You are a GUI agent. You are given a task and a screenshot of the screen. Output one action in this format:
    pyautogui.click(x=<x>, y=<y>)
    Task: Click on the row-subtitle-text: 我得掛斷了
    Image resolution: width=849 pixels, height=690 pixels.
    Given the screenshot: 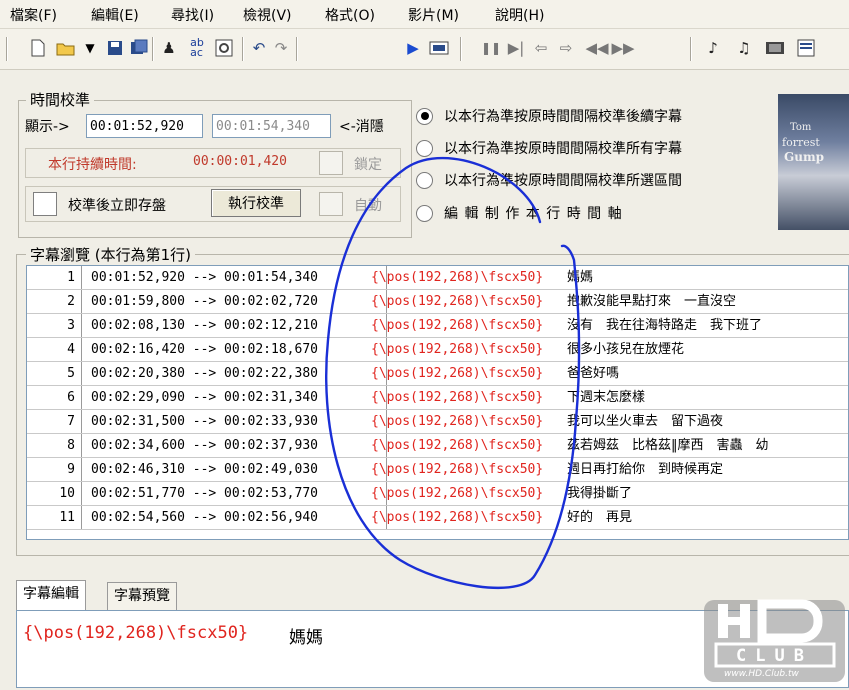 What is the action you would take?
    pyautogui.click(x=600, y=493)
    